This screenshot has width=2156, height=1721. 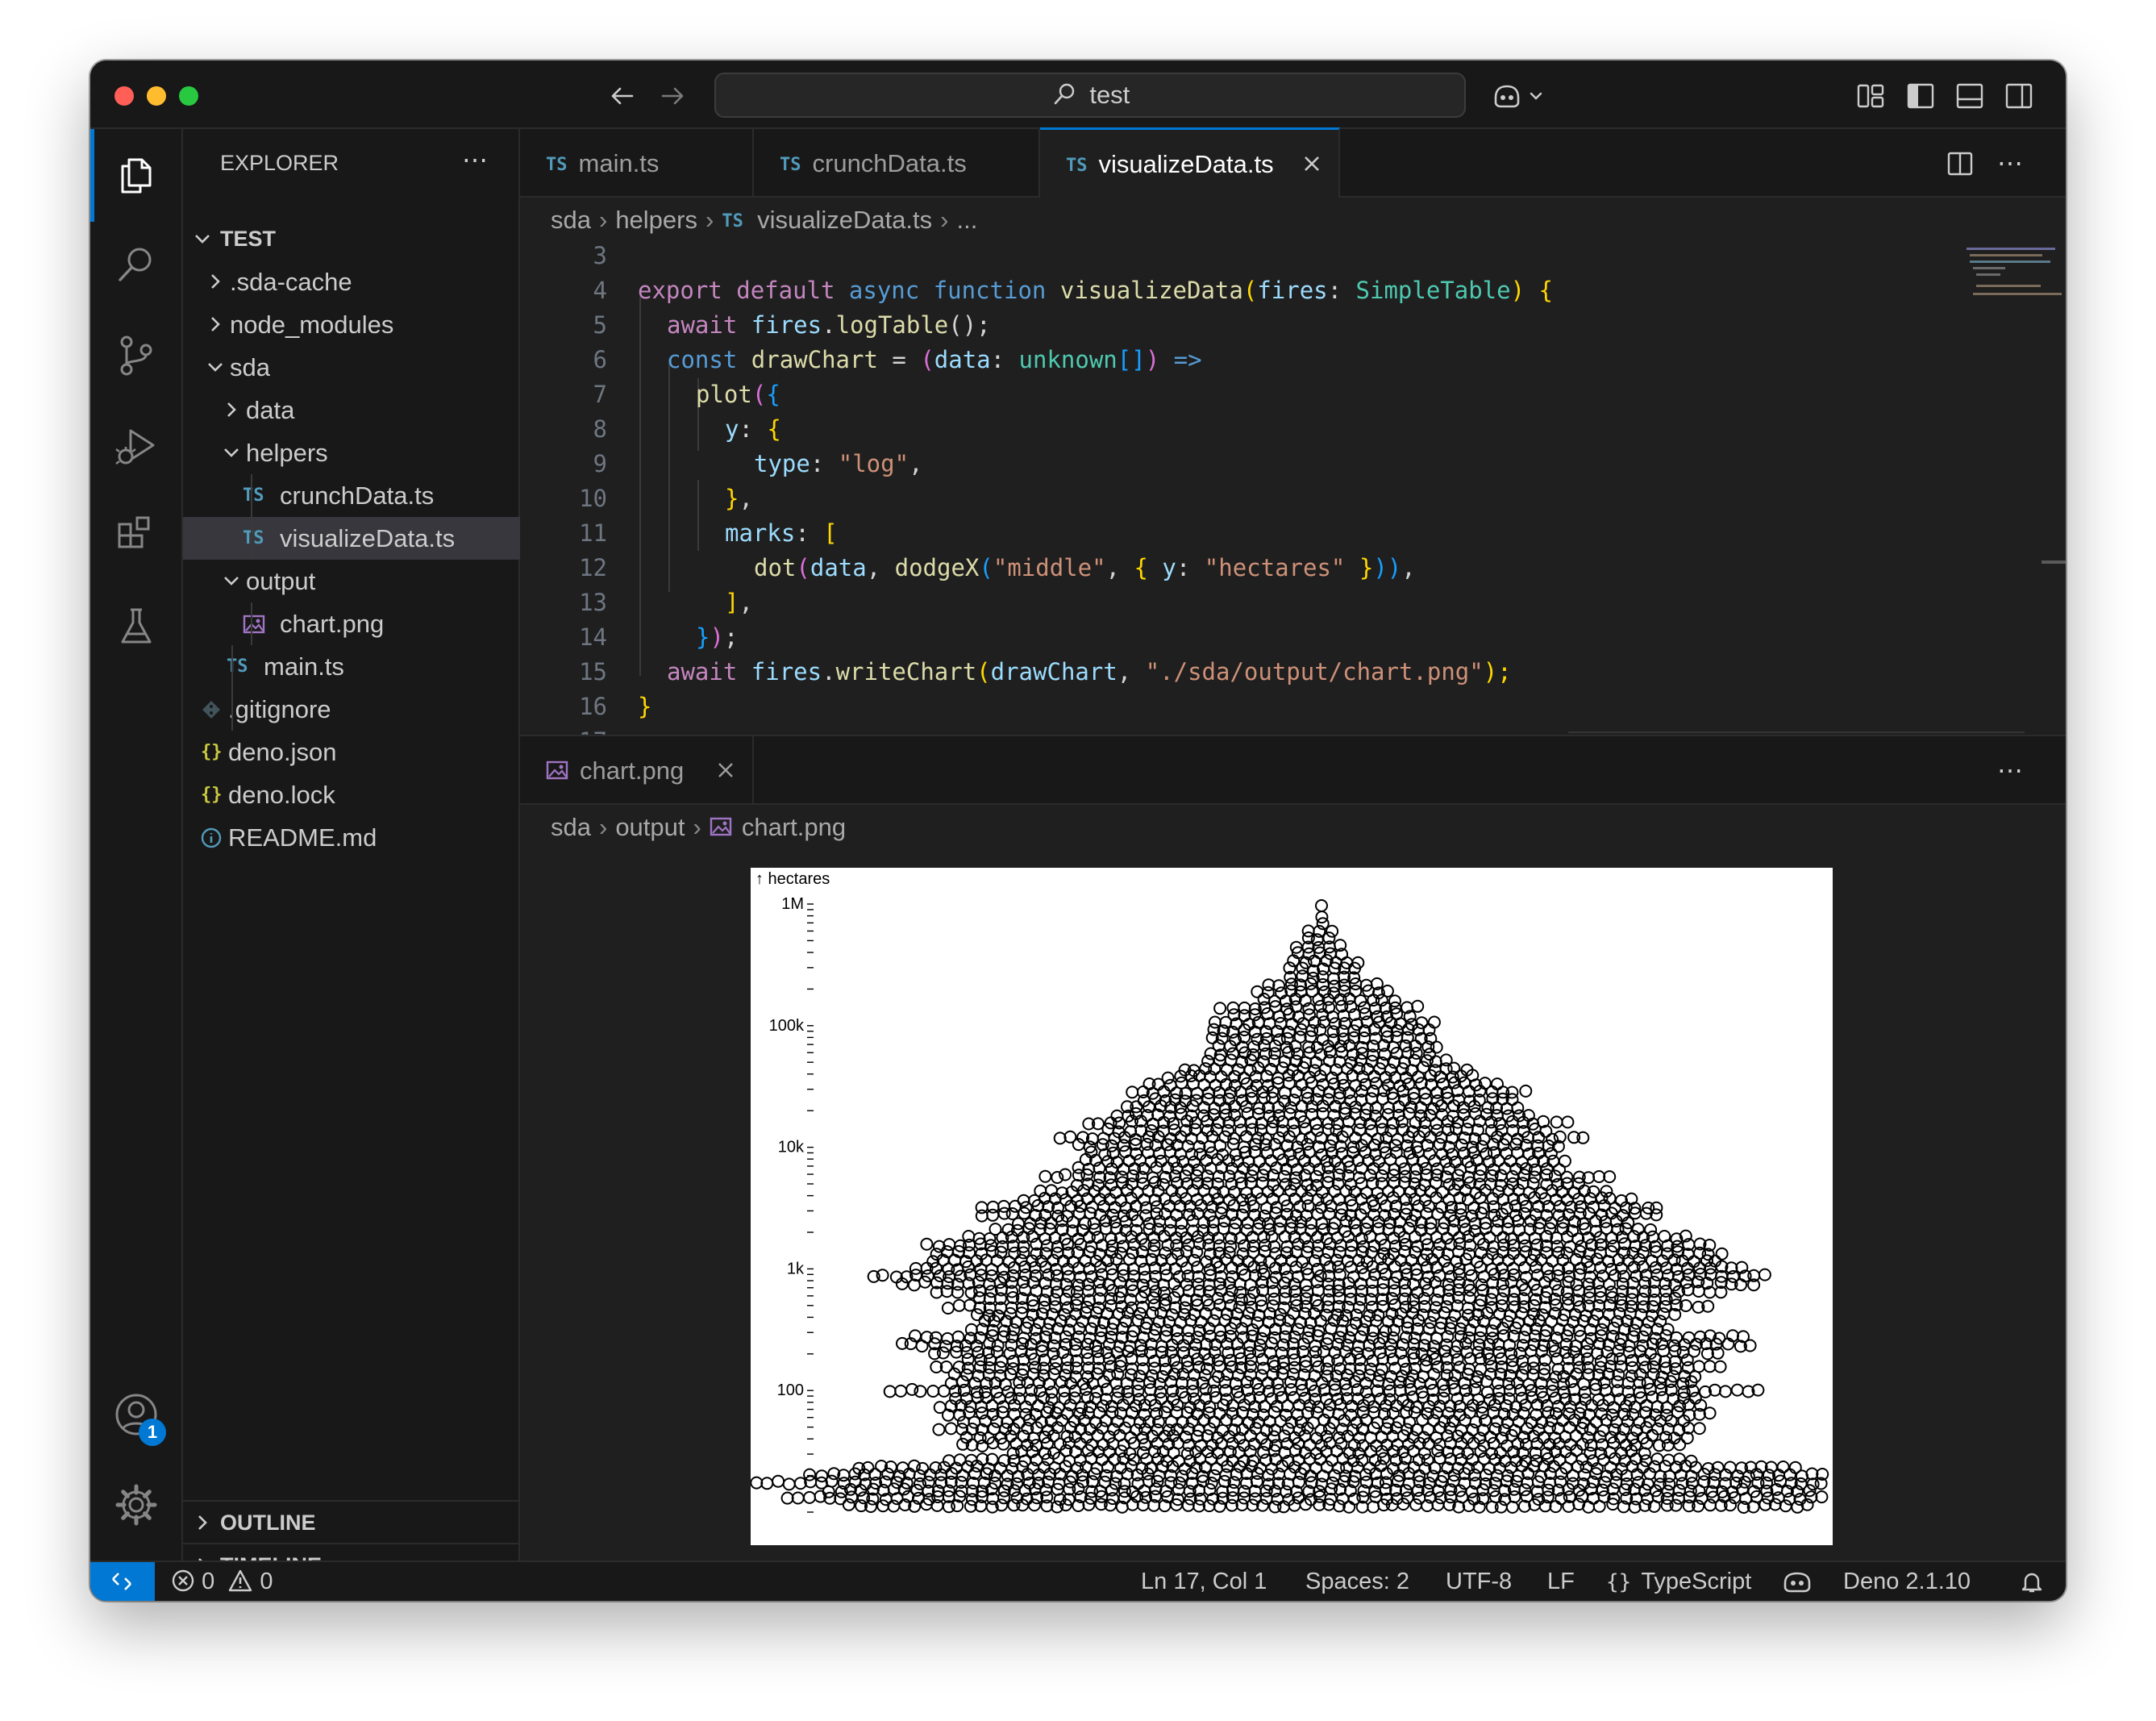 What do you see at coordinates (136, 1505) in the screenshot?
I see `gear-icon` at bounding box center [136, 1505].